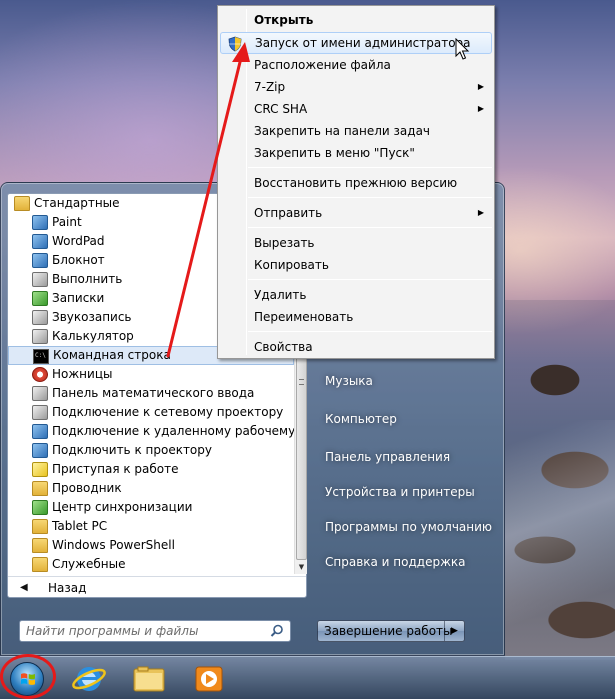 This screenshot has width=615, height=699. What do you see at coordinates (151, 564) in the screenshot?
I see `folder-system-tools: Служебные` at bounding box center [151, 564].